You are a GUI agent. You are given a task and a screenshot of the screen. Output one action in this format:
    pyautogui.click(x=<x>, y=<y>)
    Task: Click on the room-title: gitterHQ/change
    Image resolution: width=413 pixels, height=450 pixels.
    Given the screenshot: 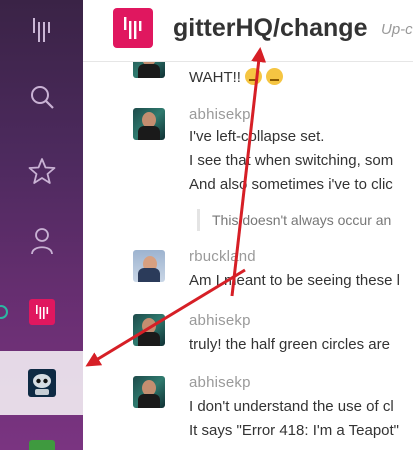 What is the action you would take?
    pyautogui.click(x=270, y=28)
    